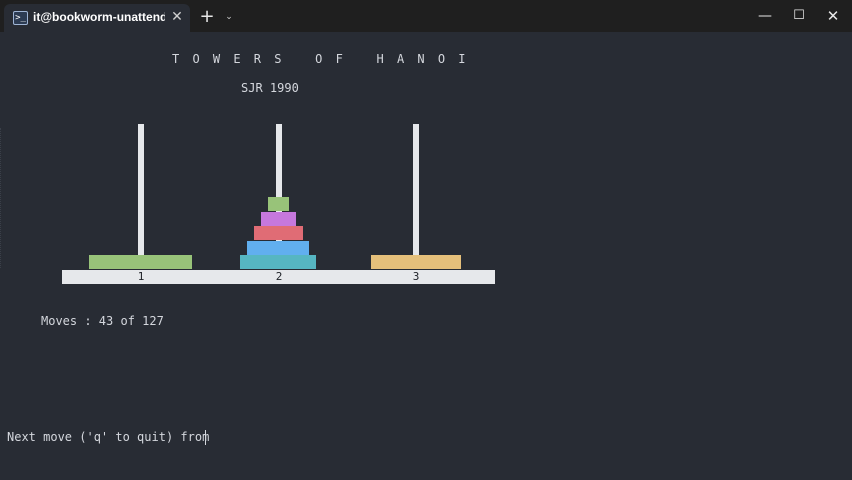  I want to click on maximize-button: ☐, so click(799, 16).